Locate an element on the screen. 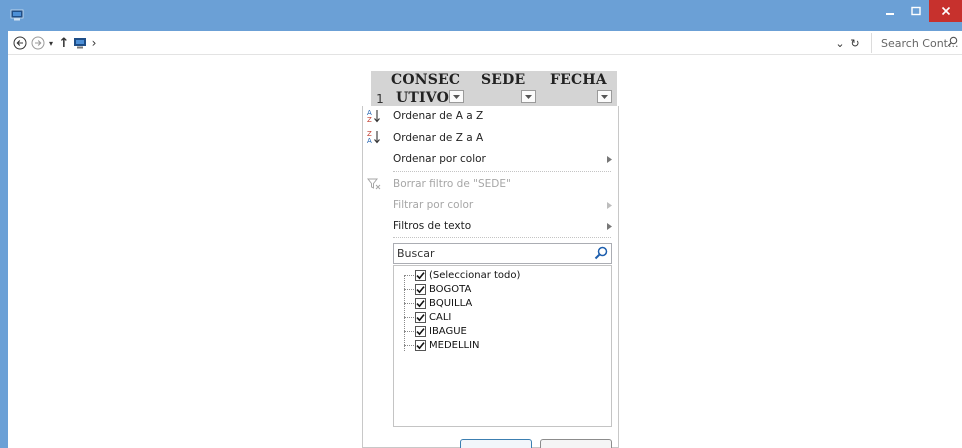 This screenshot has height=448, width=962. recent-locations-button: ▾ is located at coordinates (51, 43).